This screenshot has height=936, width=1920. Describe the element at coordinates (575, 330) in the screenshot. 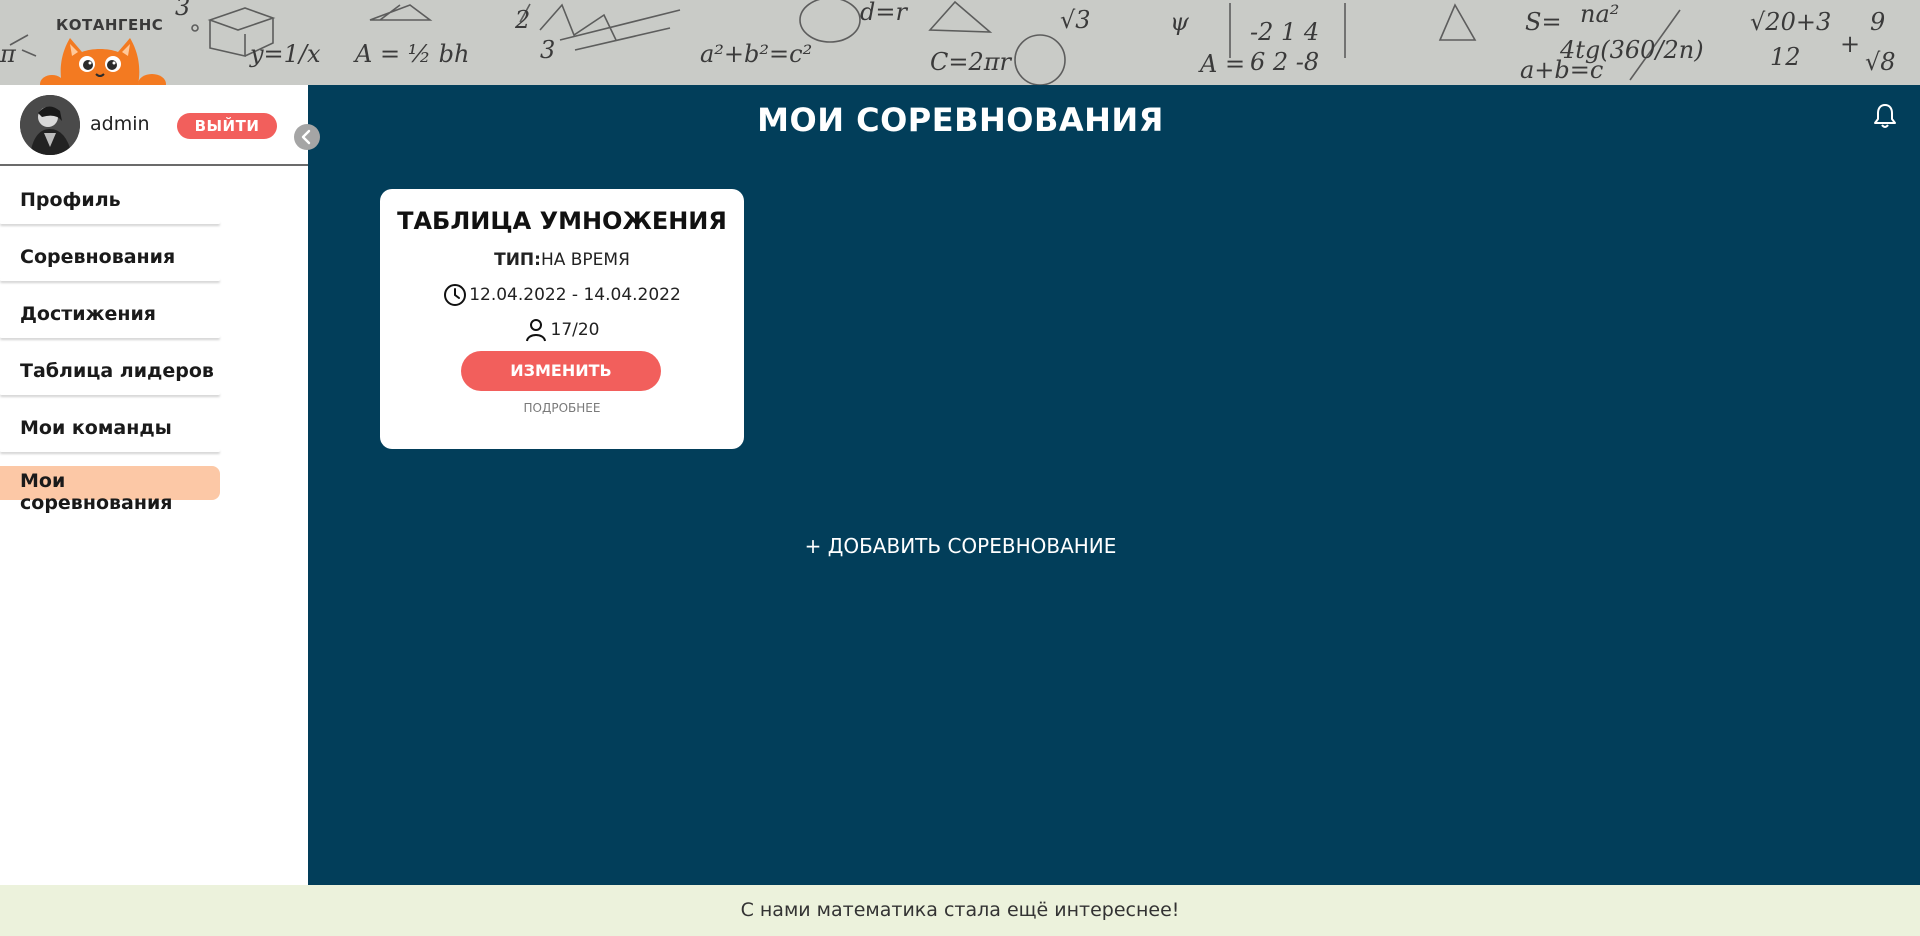

I see `participants-count: 17/20` at that location.